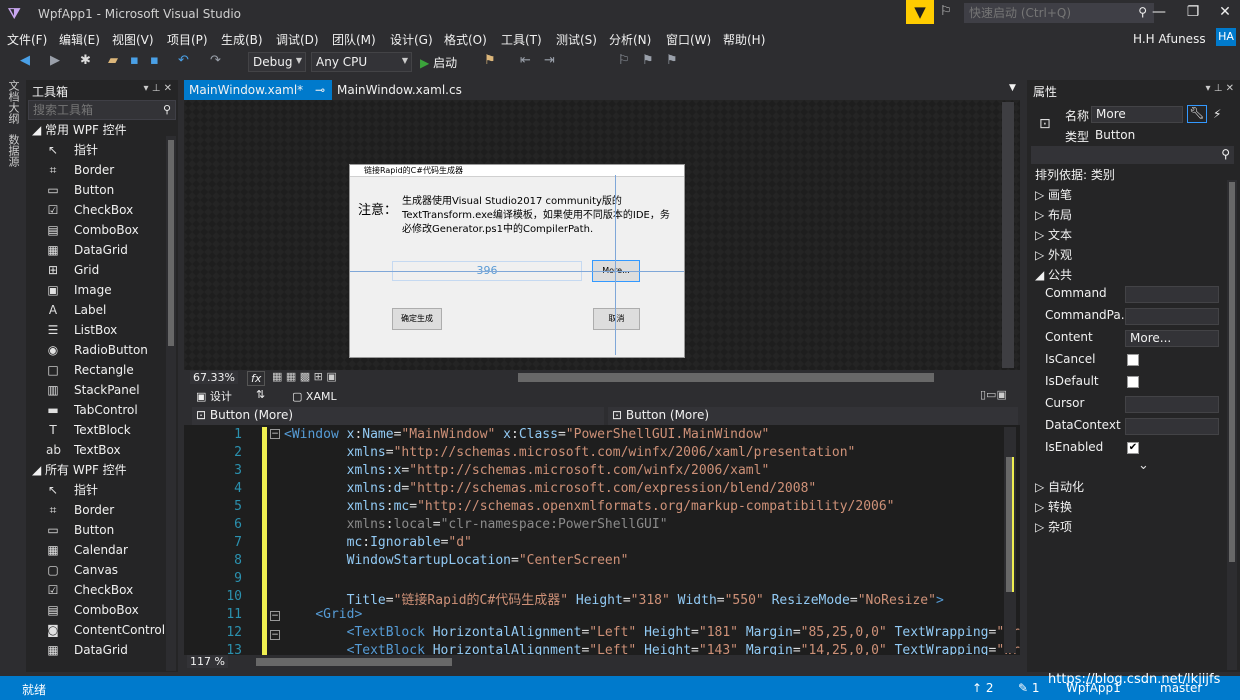 The image size is (1240, 700). What do you see at coordinates (377, 208) in the screenshot?
I see `note-label: 注意：` at bounding box center [377, 208].